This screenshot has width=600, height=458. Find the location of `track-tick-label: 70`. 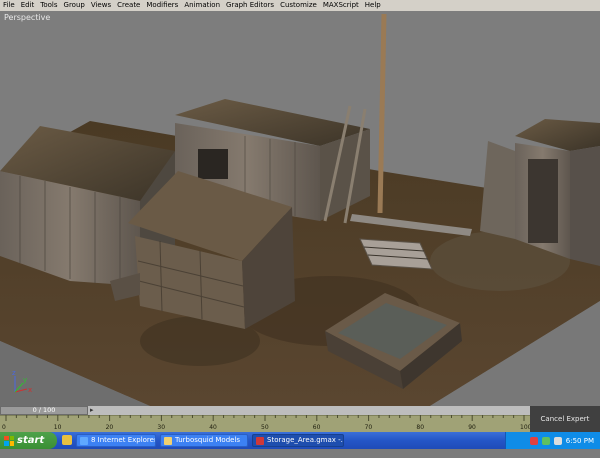

track-tick-label: 70 is located at coordinates (369, 427).